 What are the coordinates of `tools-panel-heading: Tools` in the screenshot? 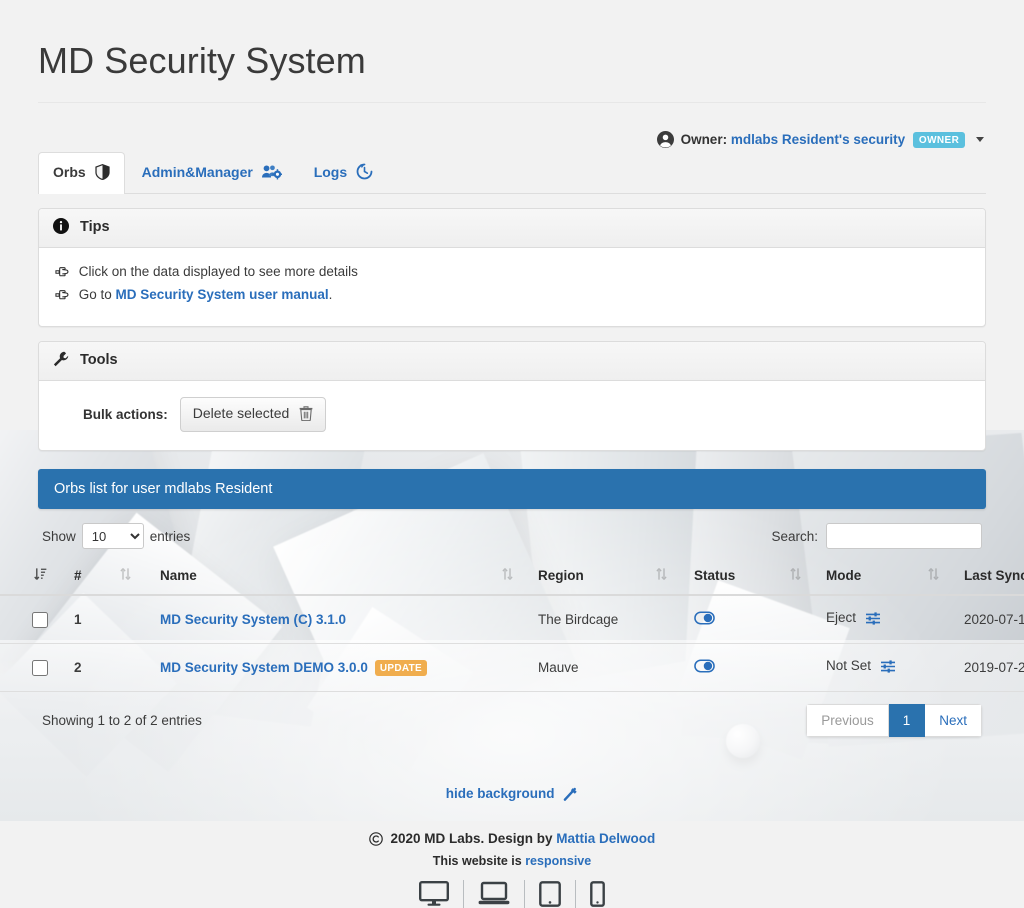 It's located at (512, 361).